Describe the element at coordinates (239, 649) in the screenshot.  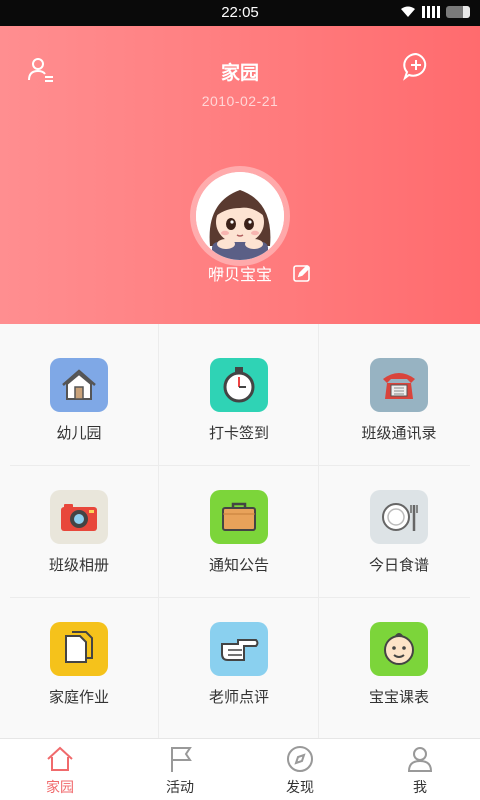
I see `pointing-hand-icon` at that location.